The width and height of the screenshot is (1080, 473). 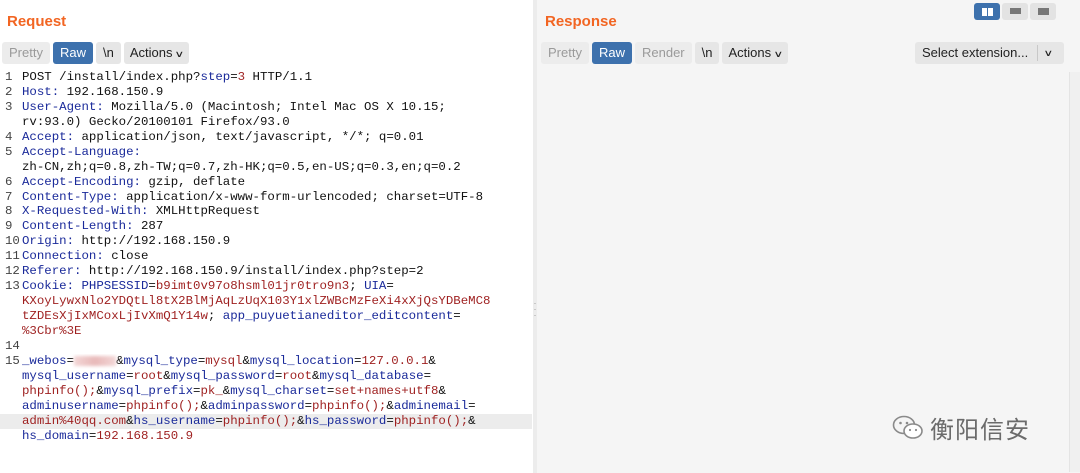 I want to click on line-number: 12, so click(x=12, y=271).